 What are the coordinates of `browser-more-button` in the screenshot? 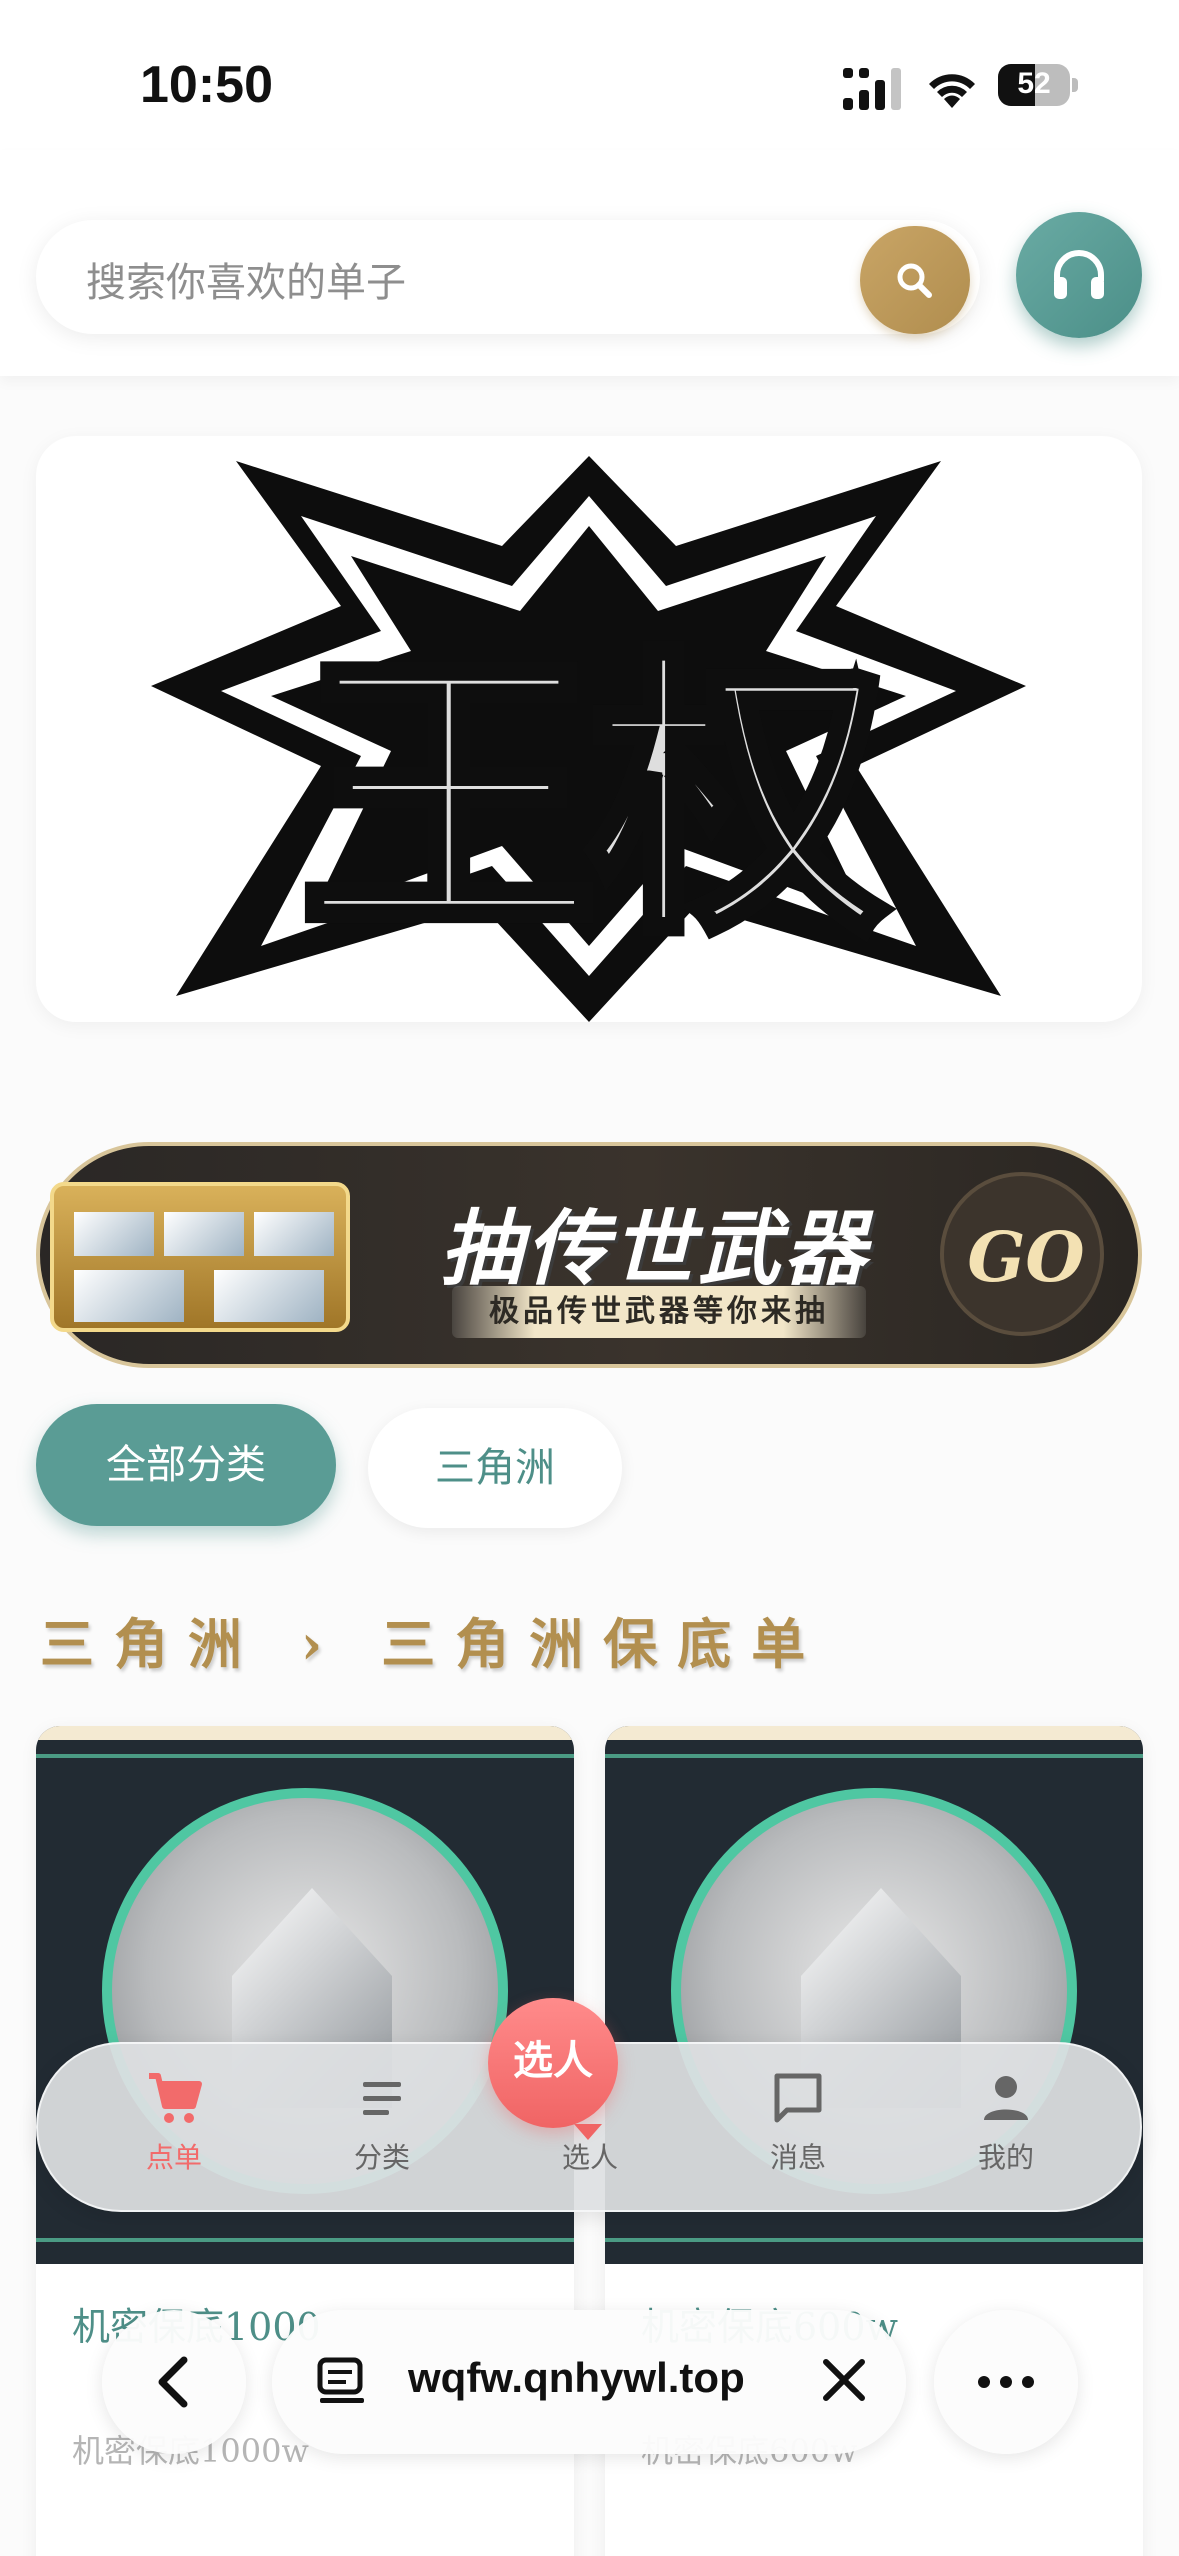 It's located at (1006, 2382).